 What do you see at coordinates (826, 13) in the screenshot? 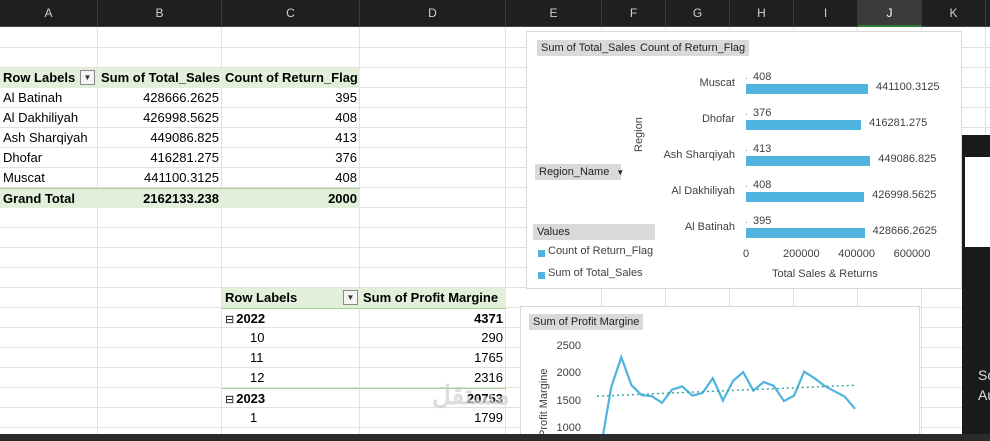
I see `column-header-i: I` at bounding box center [826, 13].